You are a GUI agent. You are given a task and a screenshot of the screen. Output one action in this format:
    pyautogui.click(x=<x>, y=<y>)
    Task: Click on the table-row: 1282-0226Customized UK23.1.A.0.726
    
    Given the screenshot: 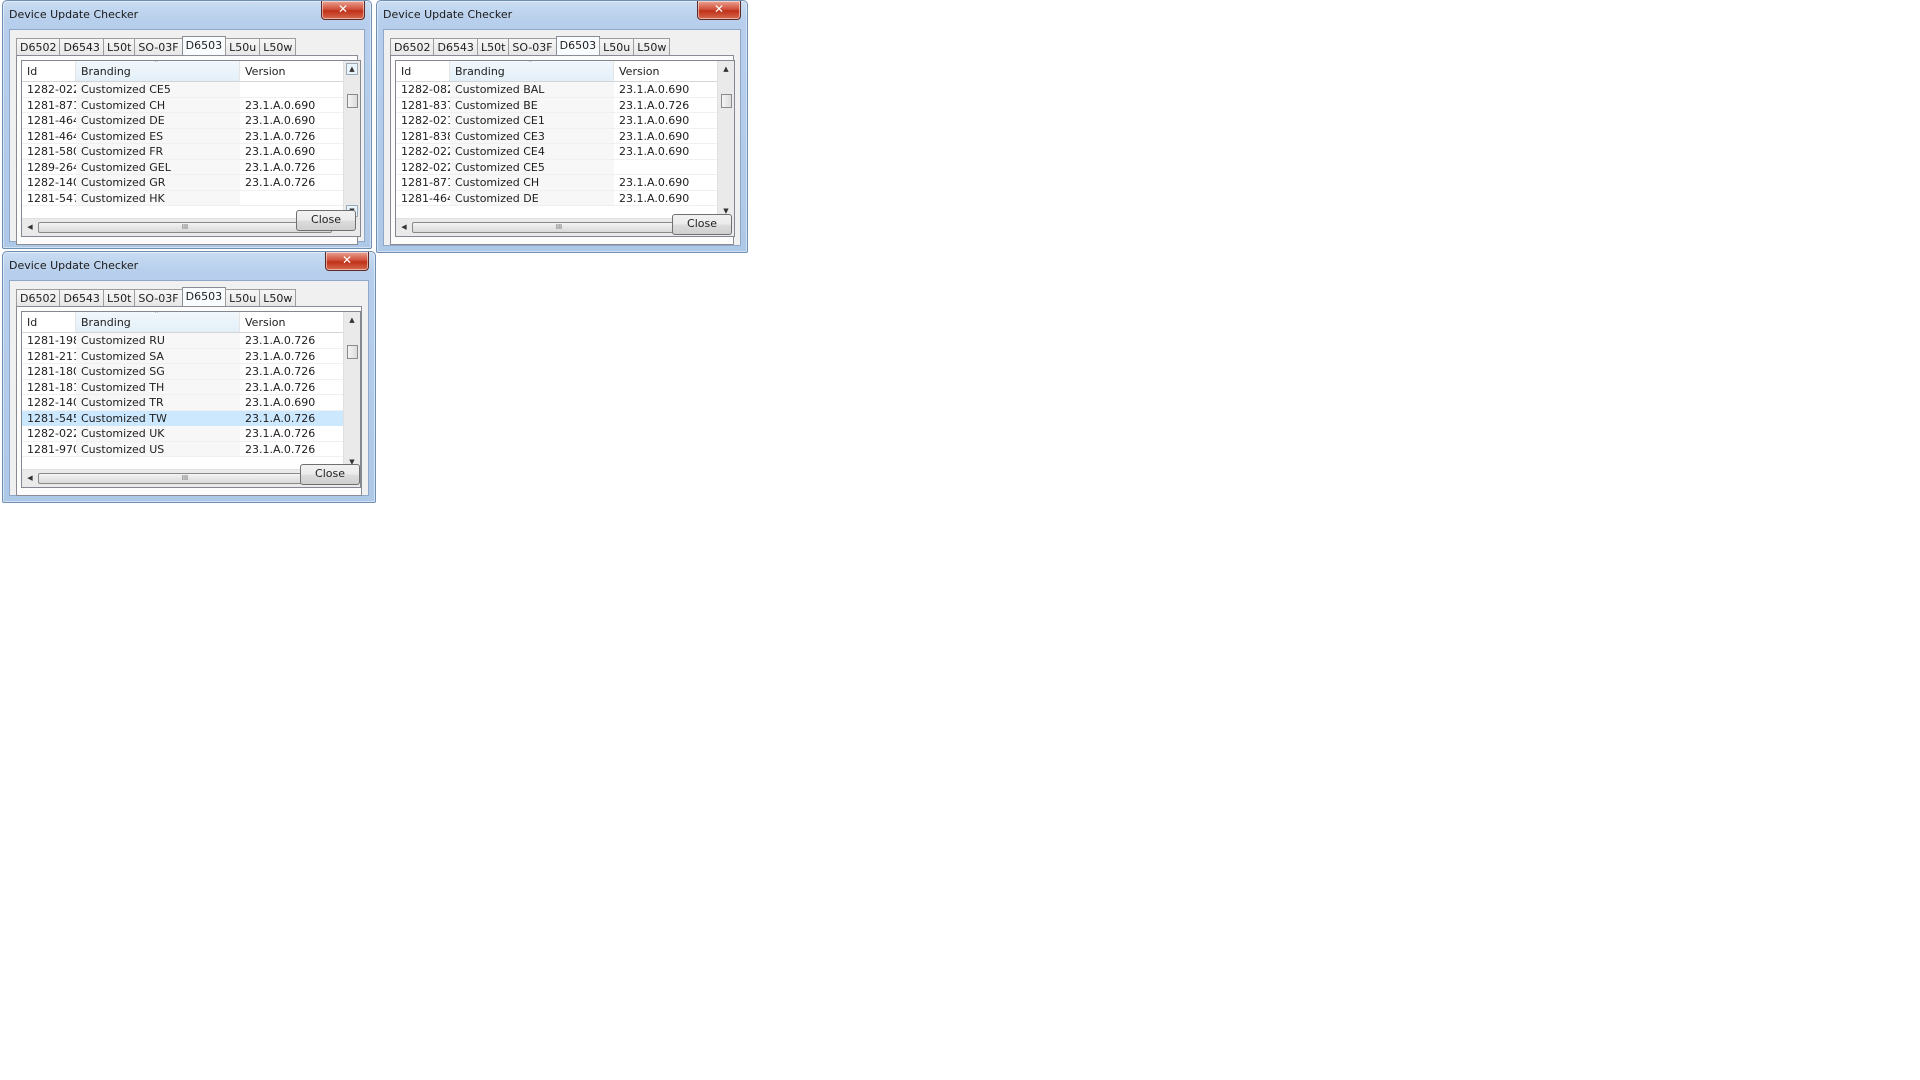 What is the action you would take?
    pyautogui.click(x=184, y=434)
    